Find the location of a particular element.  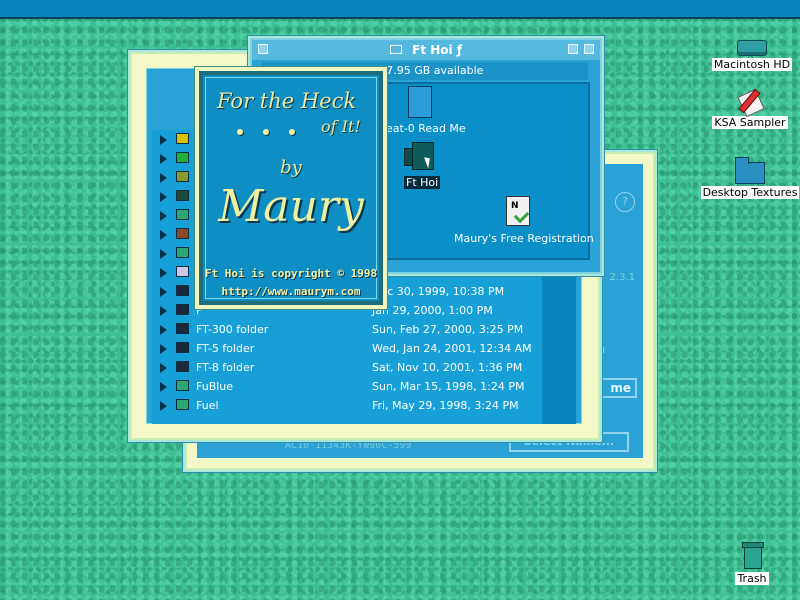

list-item-date: Dec 30, 1999, 10:38 PM is located at coordinates (438, 291).